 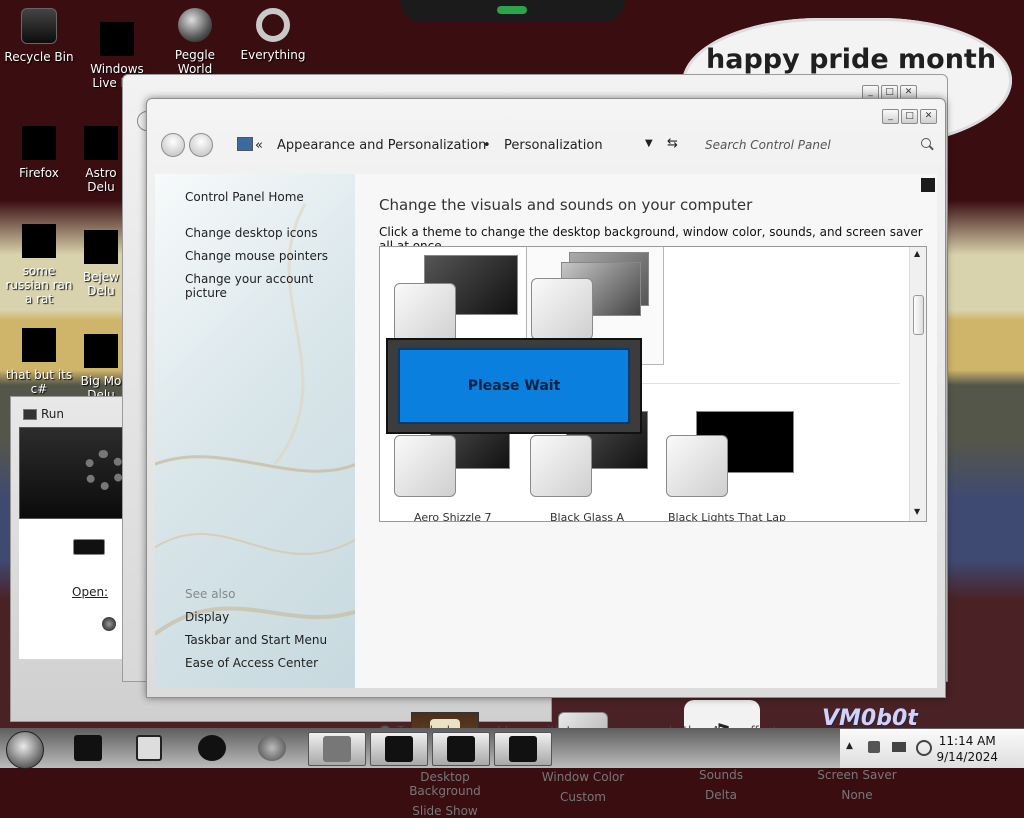 I want to click on top-wallpaper-shape, so click(x=512, y=11).